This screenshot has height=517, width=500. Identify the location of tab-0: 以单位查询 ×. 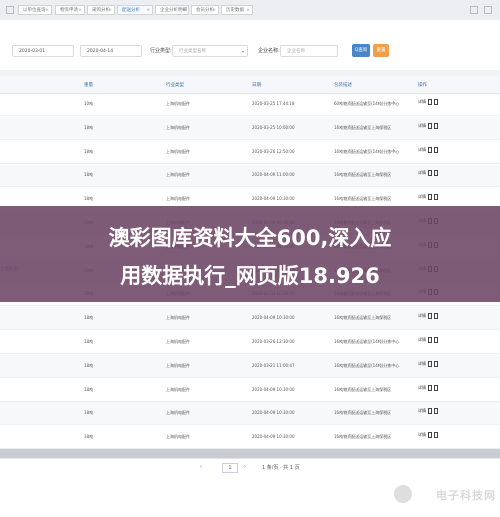
(35, 10).